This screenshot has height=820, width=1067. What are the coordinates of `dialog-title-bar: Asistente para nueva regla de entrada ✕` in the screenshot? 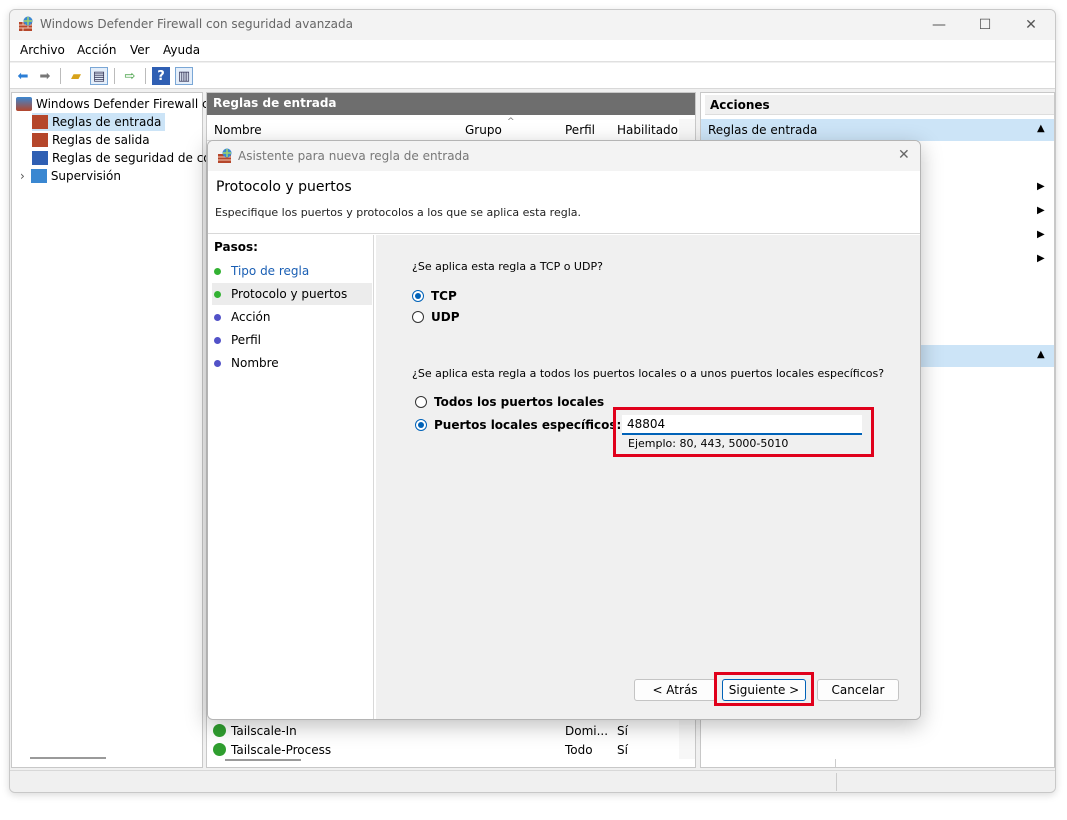 It's located at (564, 156).